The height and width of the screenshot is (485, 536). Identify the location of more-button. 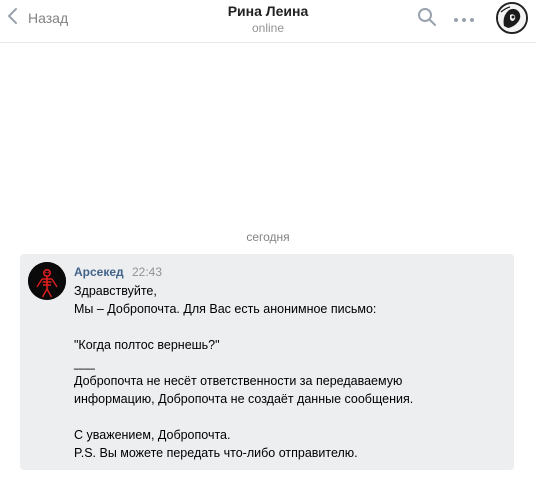
(464, 19).